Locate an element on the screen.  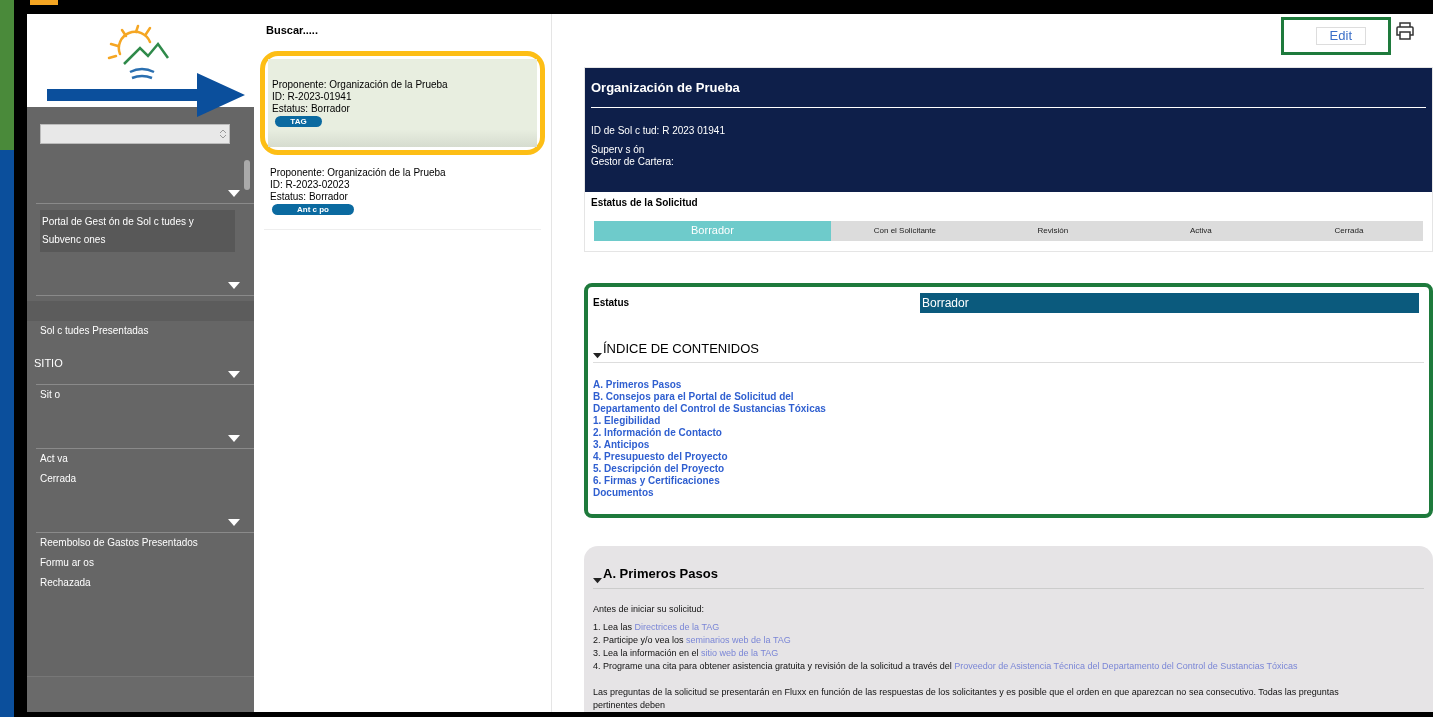
toc-link: 5. Descripción del Proyecto is located at coordinates (659, 469).